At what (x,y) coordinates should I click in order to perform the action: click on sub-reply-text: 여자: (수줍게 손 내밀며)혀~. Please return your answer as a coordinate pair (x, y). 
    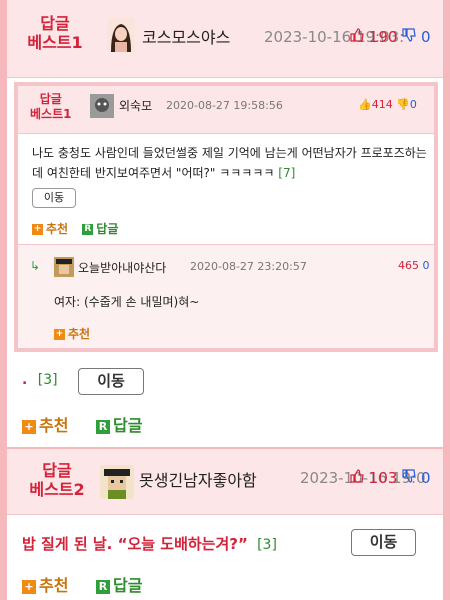
    Looking at the image, I should click on (127, 302).